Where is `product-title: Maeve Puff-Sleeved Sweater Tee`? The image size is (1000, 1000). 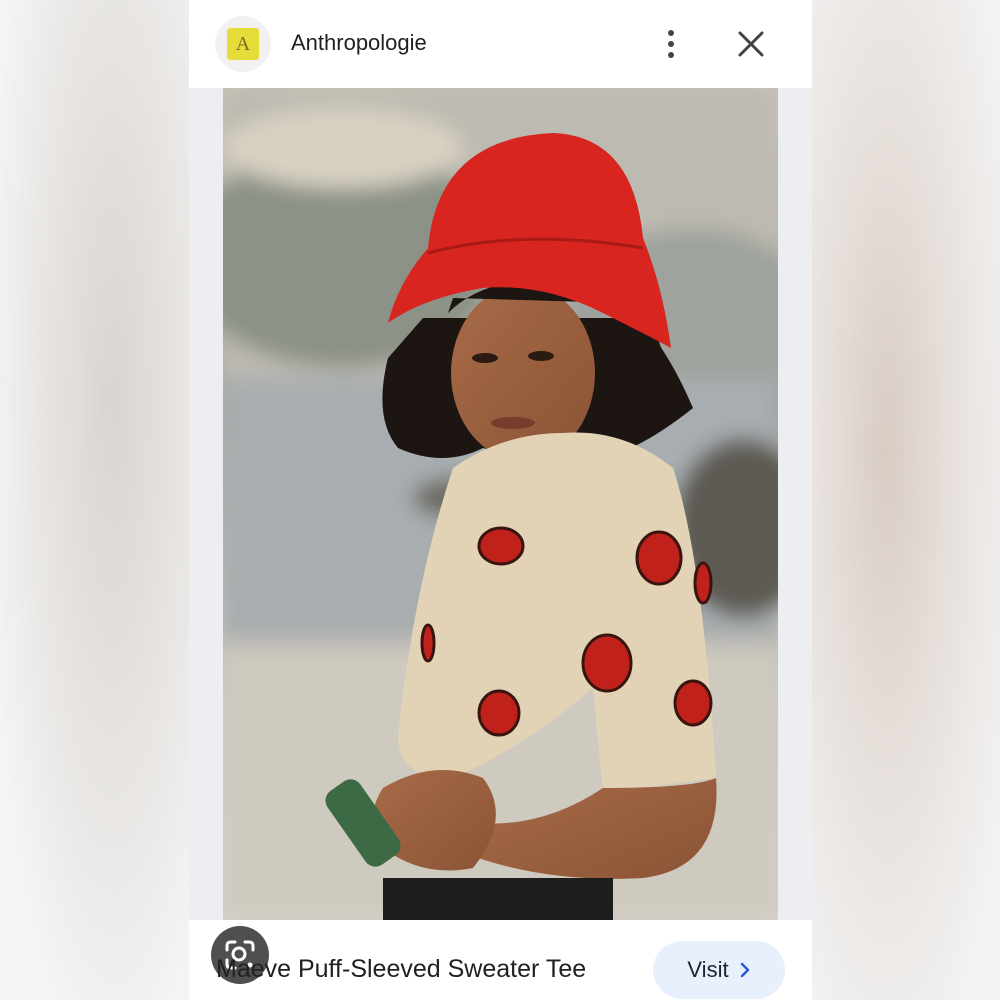
product-title: Maeve Puff-Sleeved Sweater Tee is located at coordinates (401, 969).